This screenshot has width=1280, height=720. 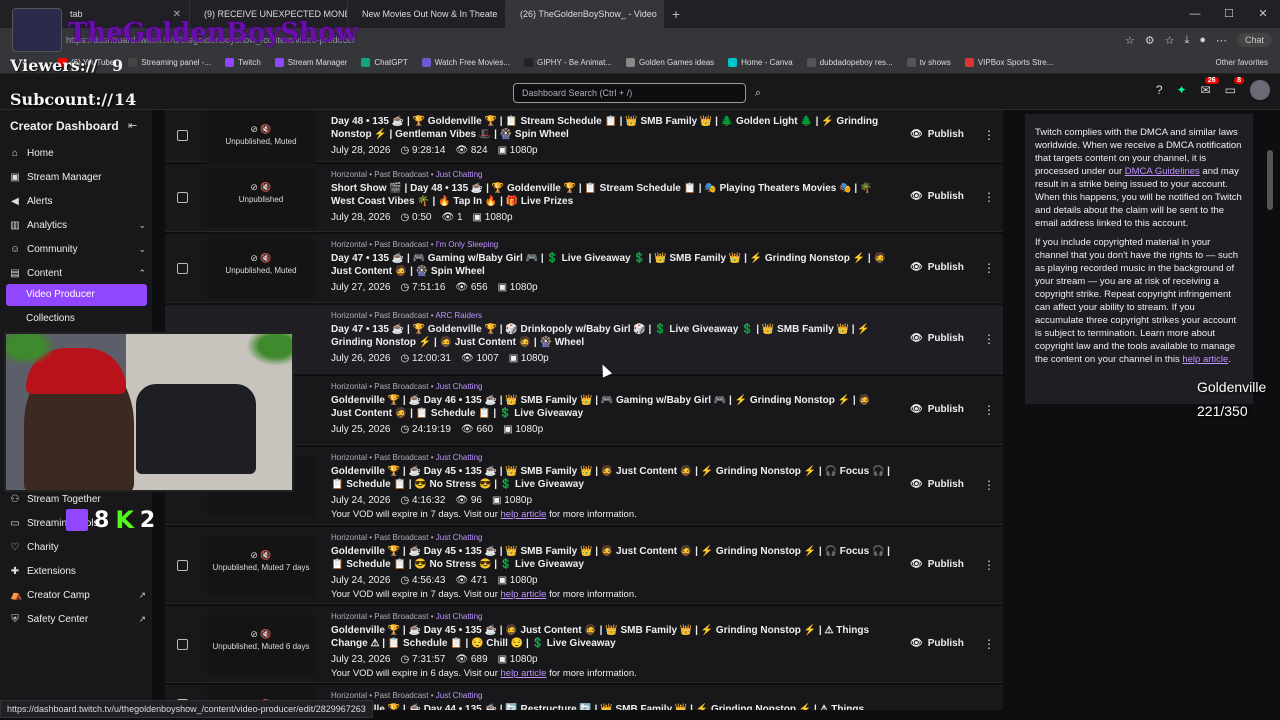 What do you see at coordinates (1162, 171) in the screenshot?
I see `dmca-guidelines-link: DMCA Guidelines` at bounding box center [1162, 171].